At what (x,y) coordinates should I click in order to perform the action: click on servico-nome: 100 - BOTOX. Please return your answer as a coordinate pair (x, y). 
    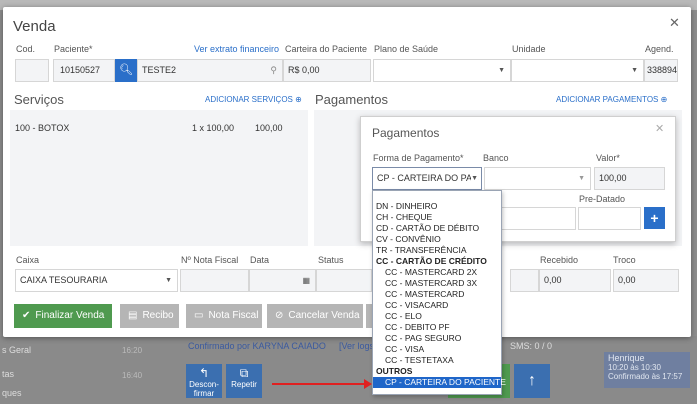
    Looking at the image, I should click on (42, 128).